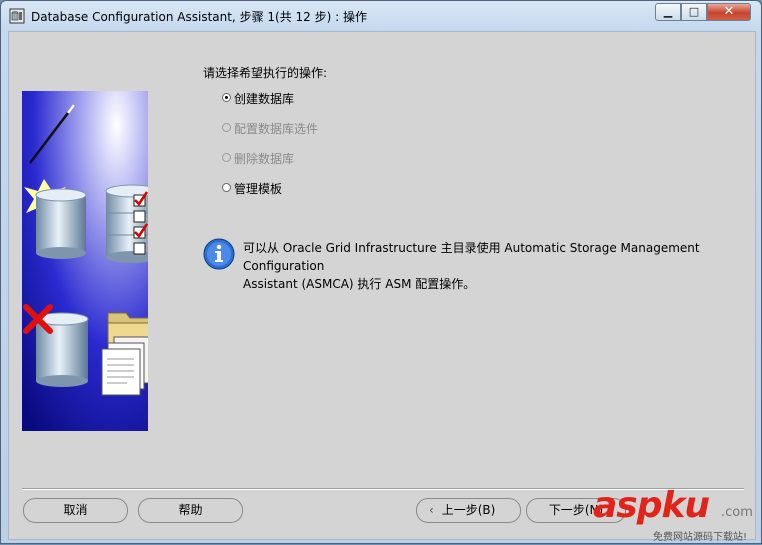  What do you see at coordinates (431, 510) in the screenshot?
I see `chevron-left-icon: ‹` at bounding box center [431, 510].